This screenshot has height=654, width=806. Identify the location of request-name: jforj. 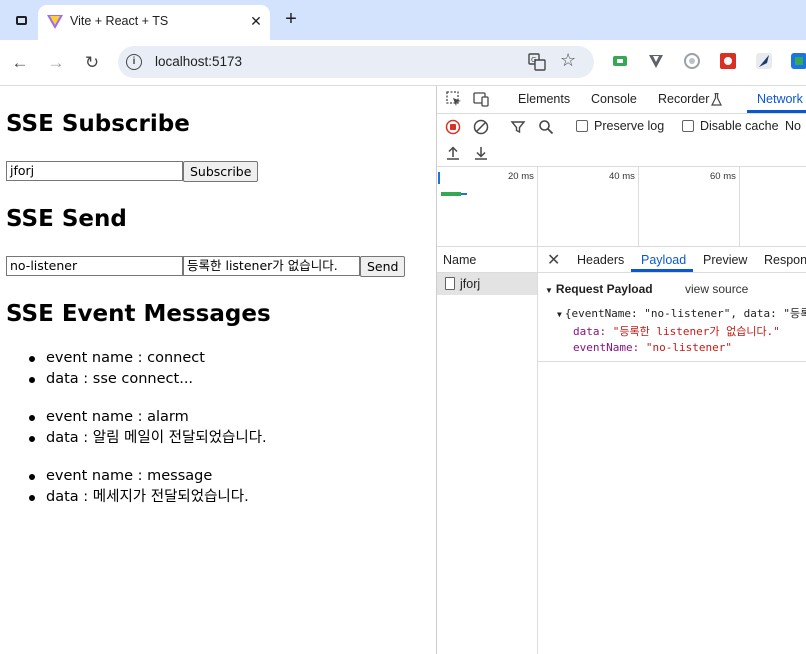
(470, 284).